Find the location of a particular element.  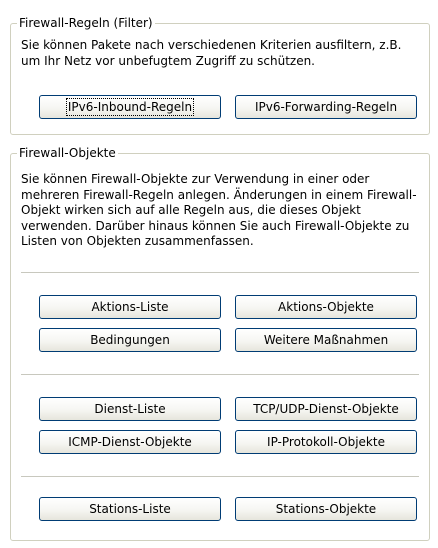

icmp-dienst-objekte-label: ICMP-Dienst-Objekte is located at coordinates (130, 442).